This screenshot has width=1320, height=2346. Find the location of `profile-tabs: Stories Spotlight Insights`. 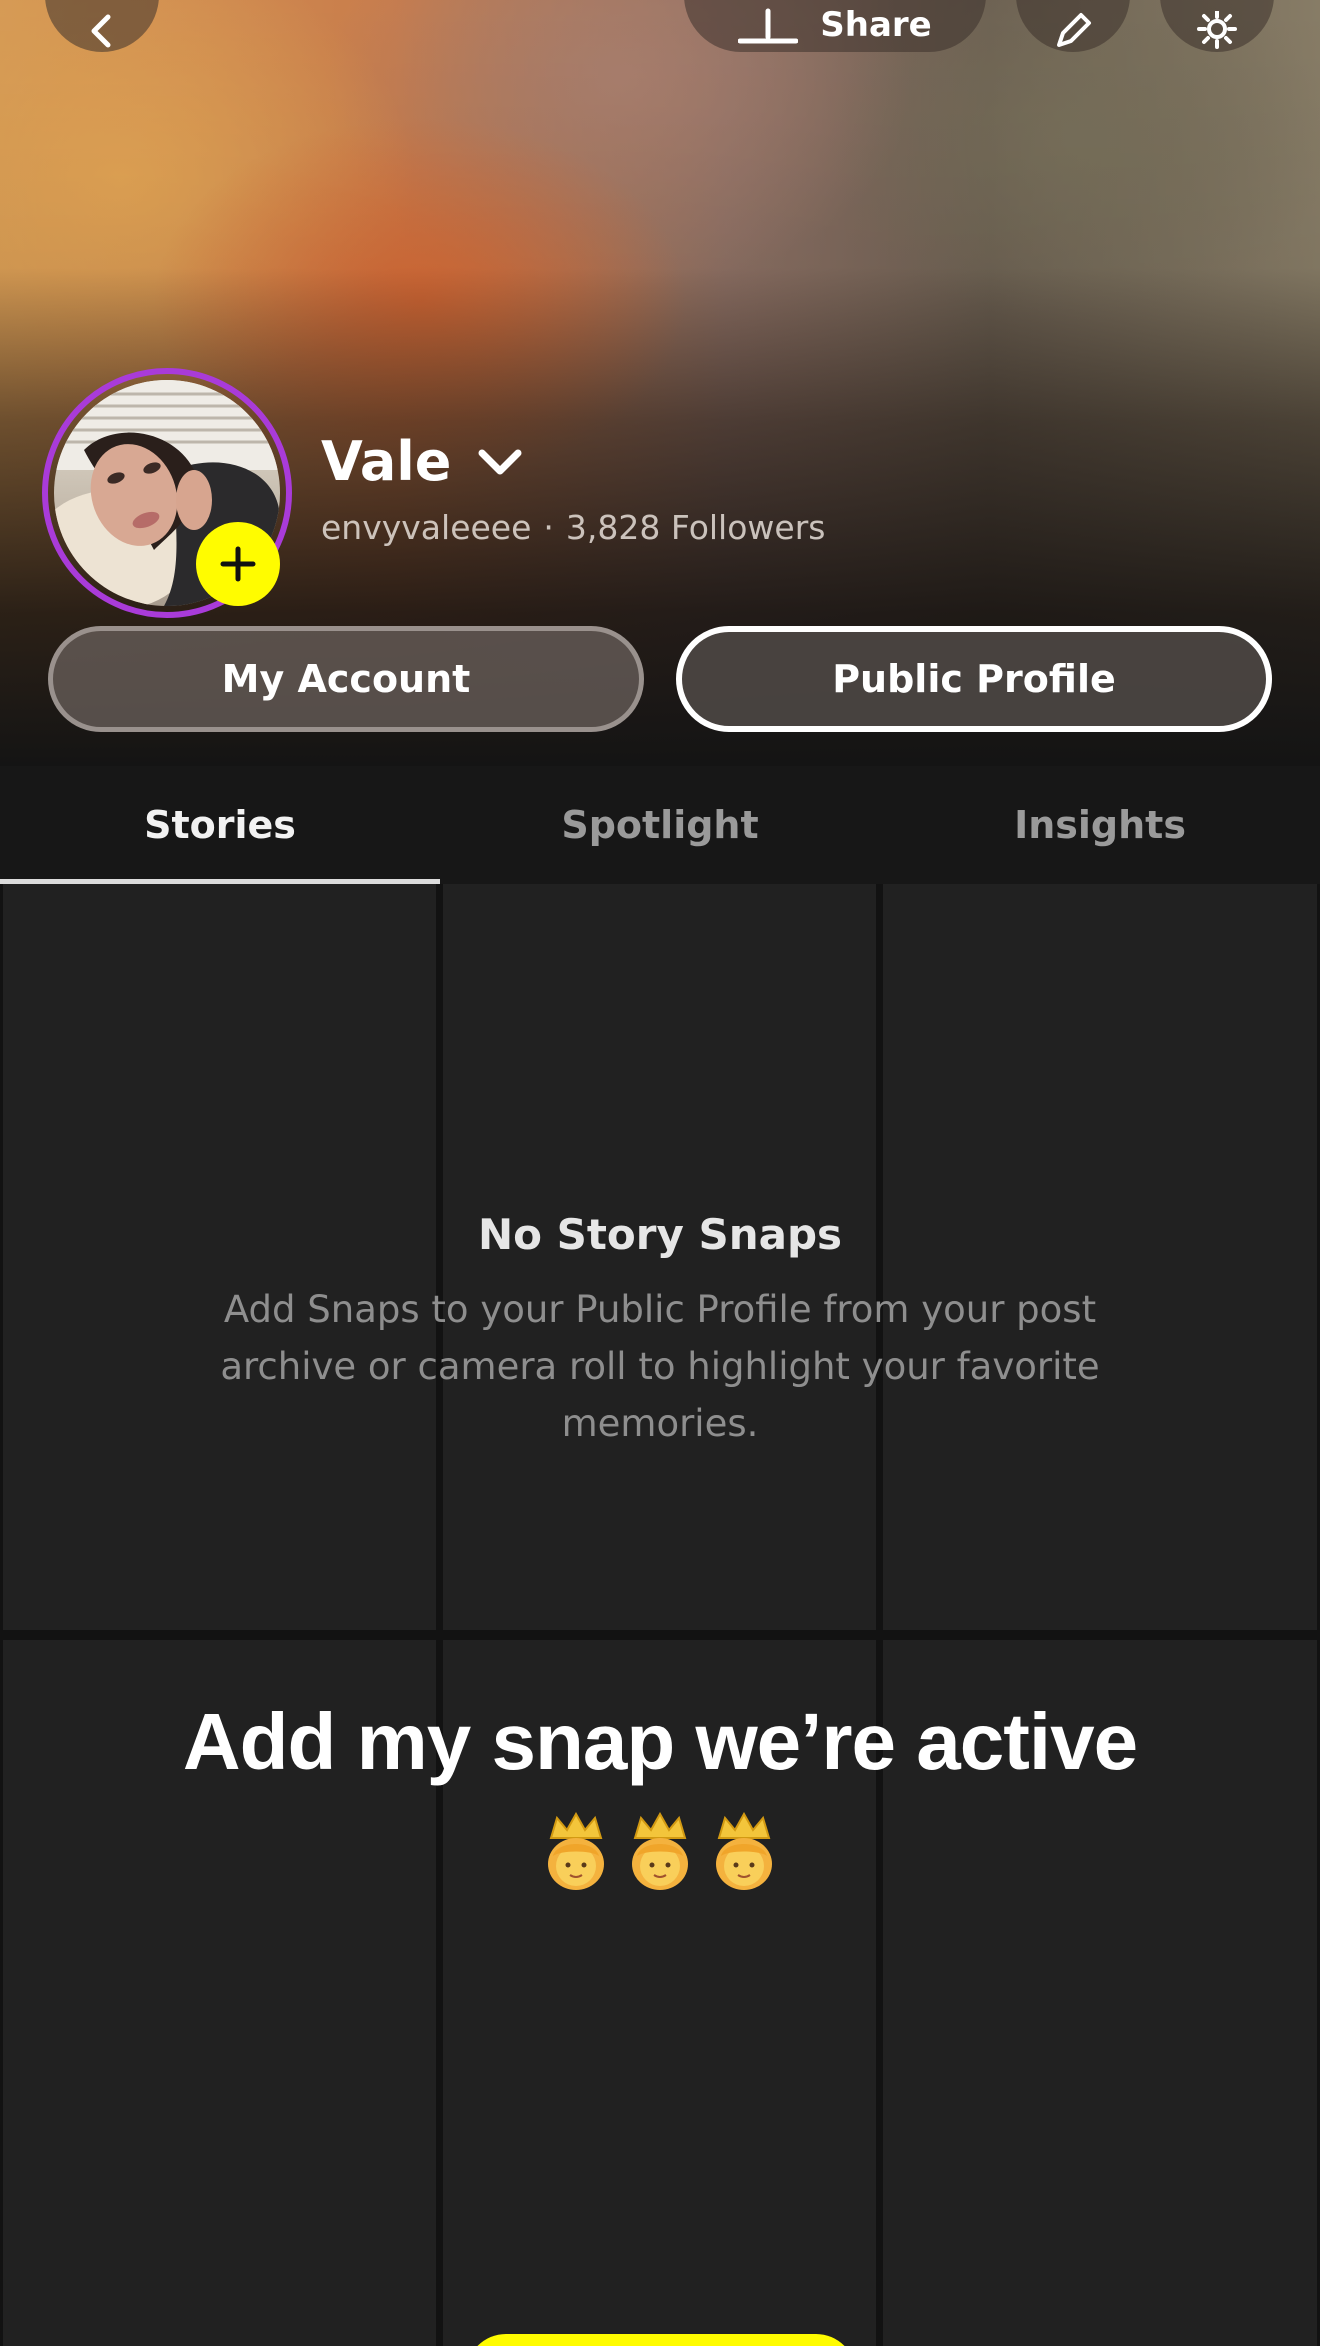

profile-tabs: Stories Spotlight Insights is located at coordinates (660, 825).